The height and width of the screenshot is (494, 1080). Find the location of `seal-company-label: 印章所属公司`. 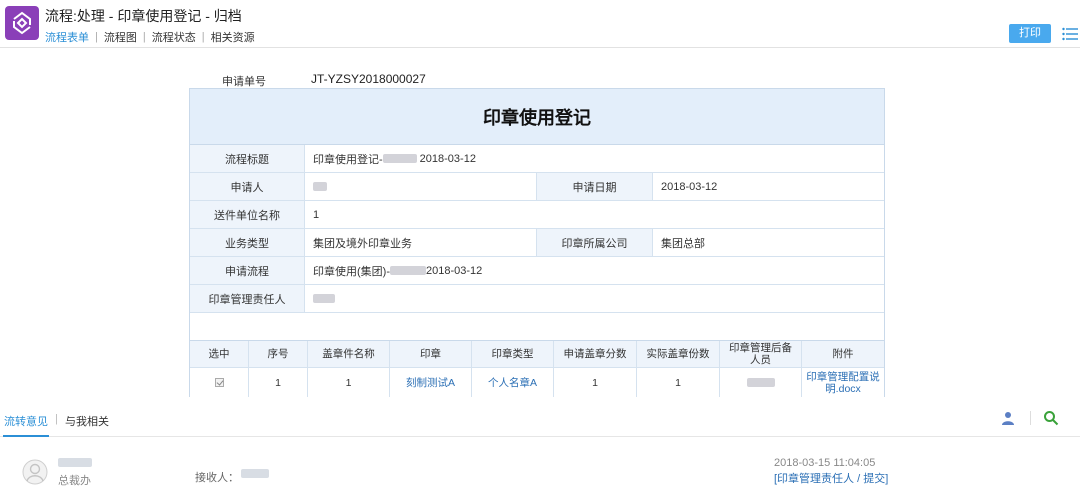

seal-company-label: 印章所属公司 is located at coordinates (595, 242).